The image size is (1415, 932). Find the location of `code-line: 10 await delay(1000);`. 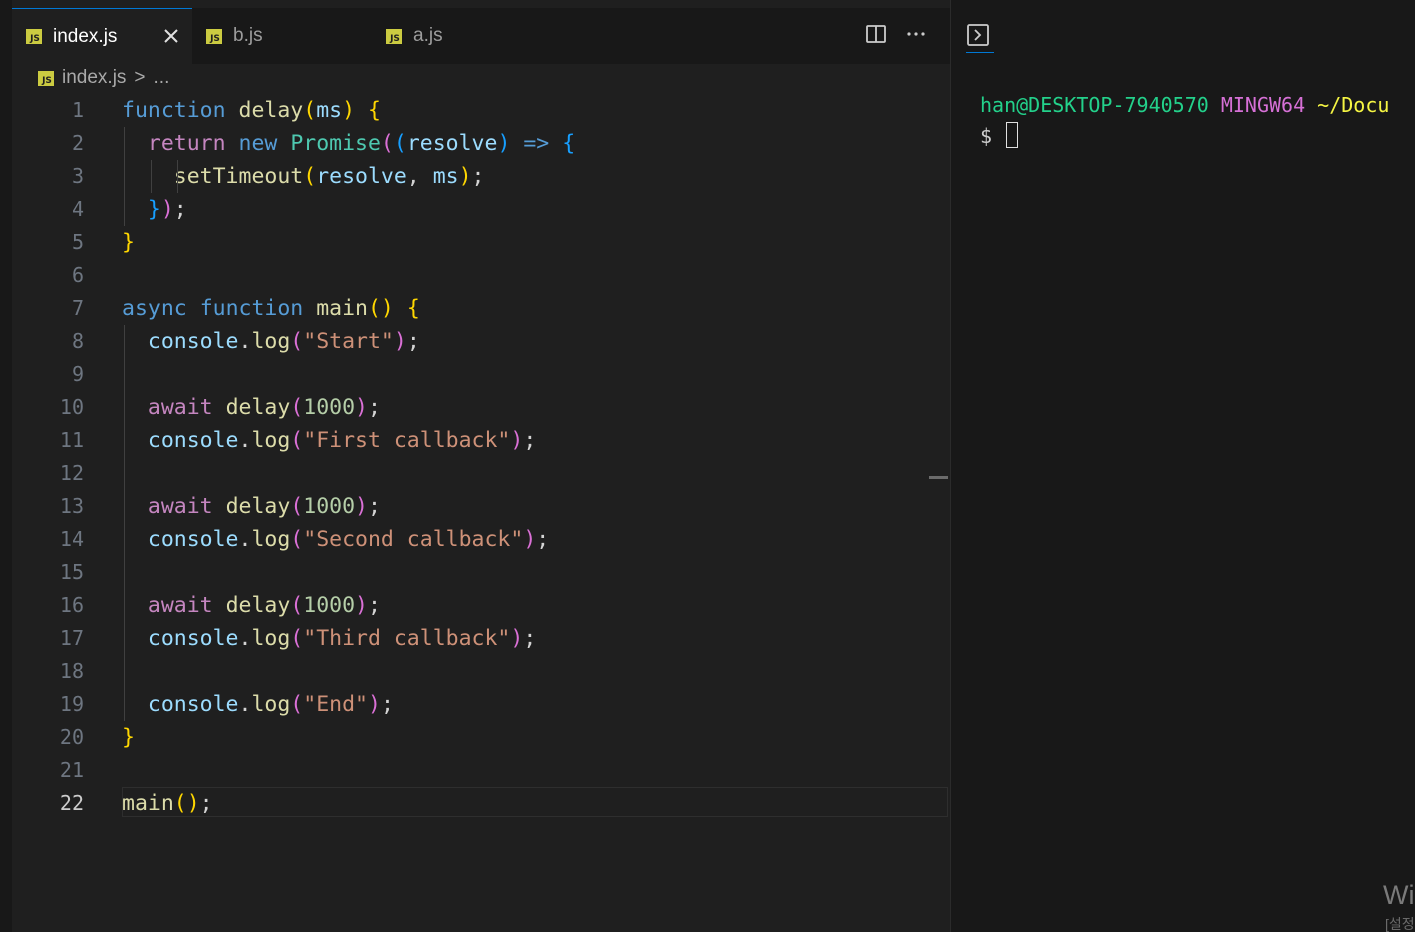

code-line: 10 await delay(1000); is located at coordinates (480, 407).